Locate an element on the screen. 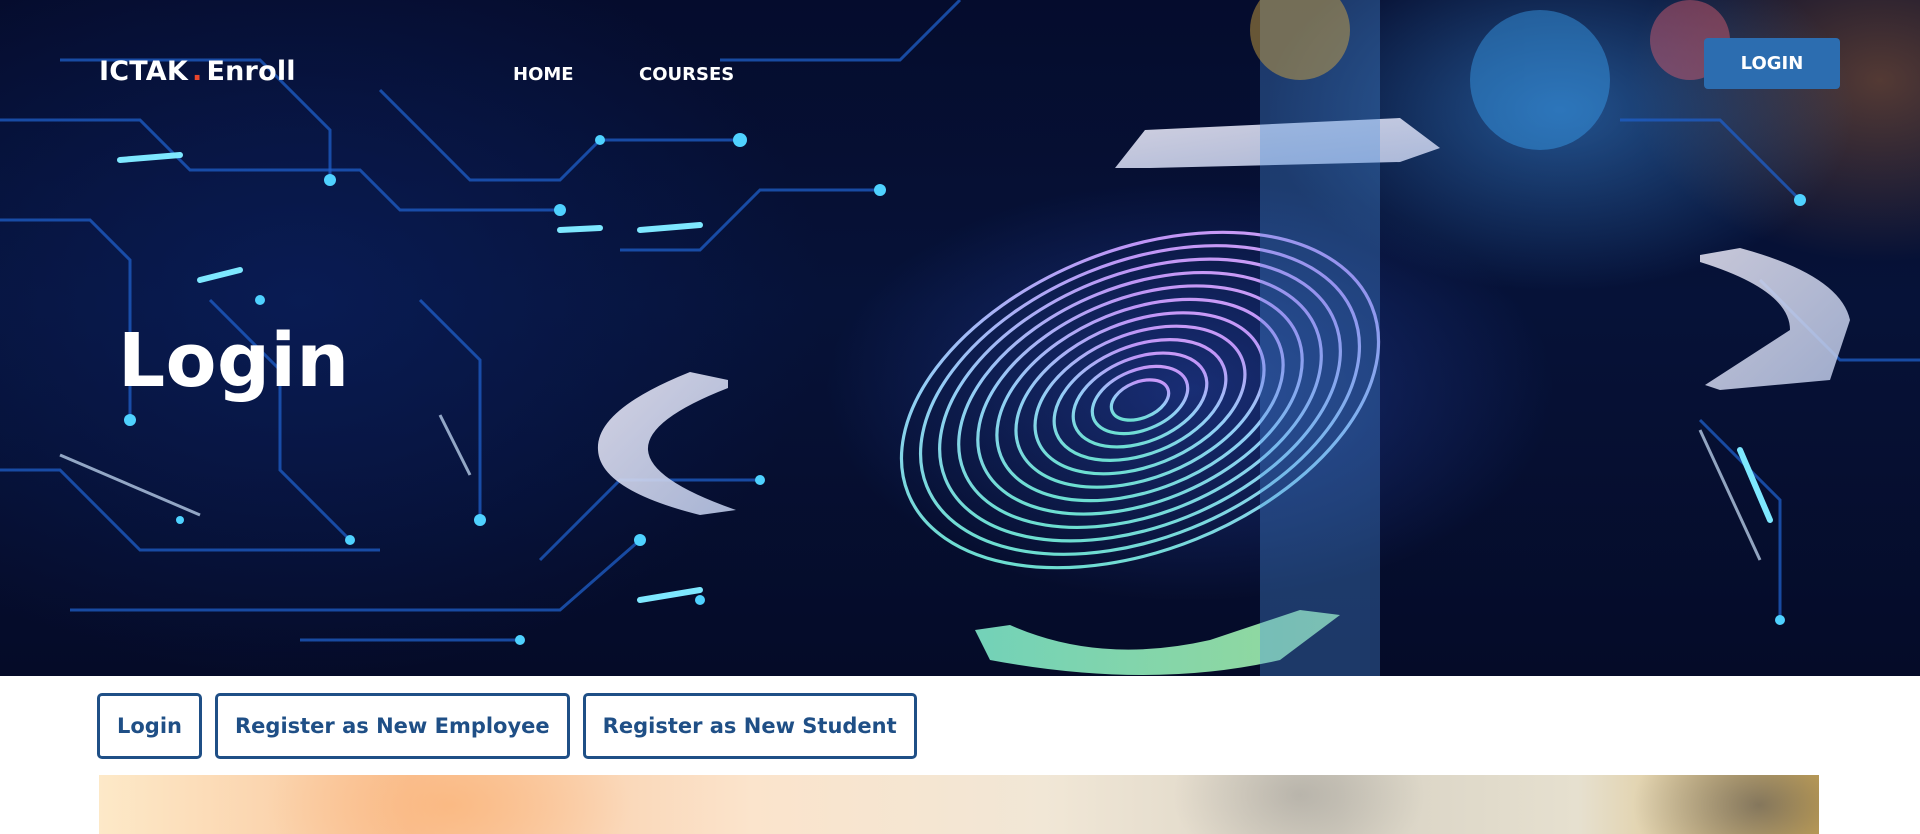 The image size is (1920, 834). nav-courses-link: COURSES is located at coordinates (686, 74).